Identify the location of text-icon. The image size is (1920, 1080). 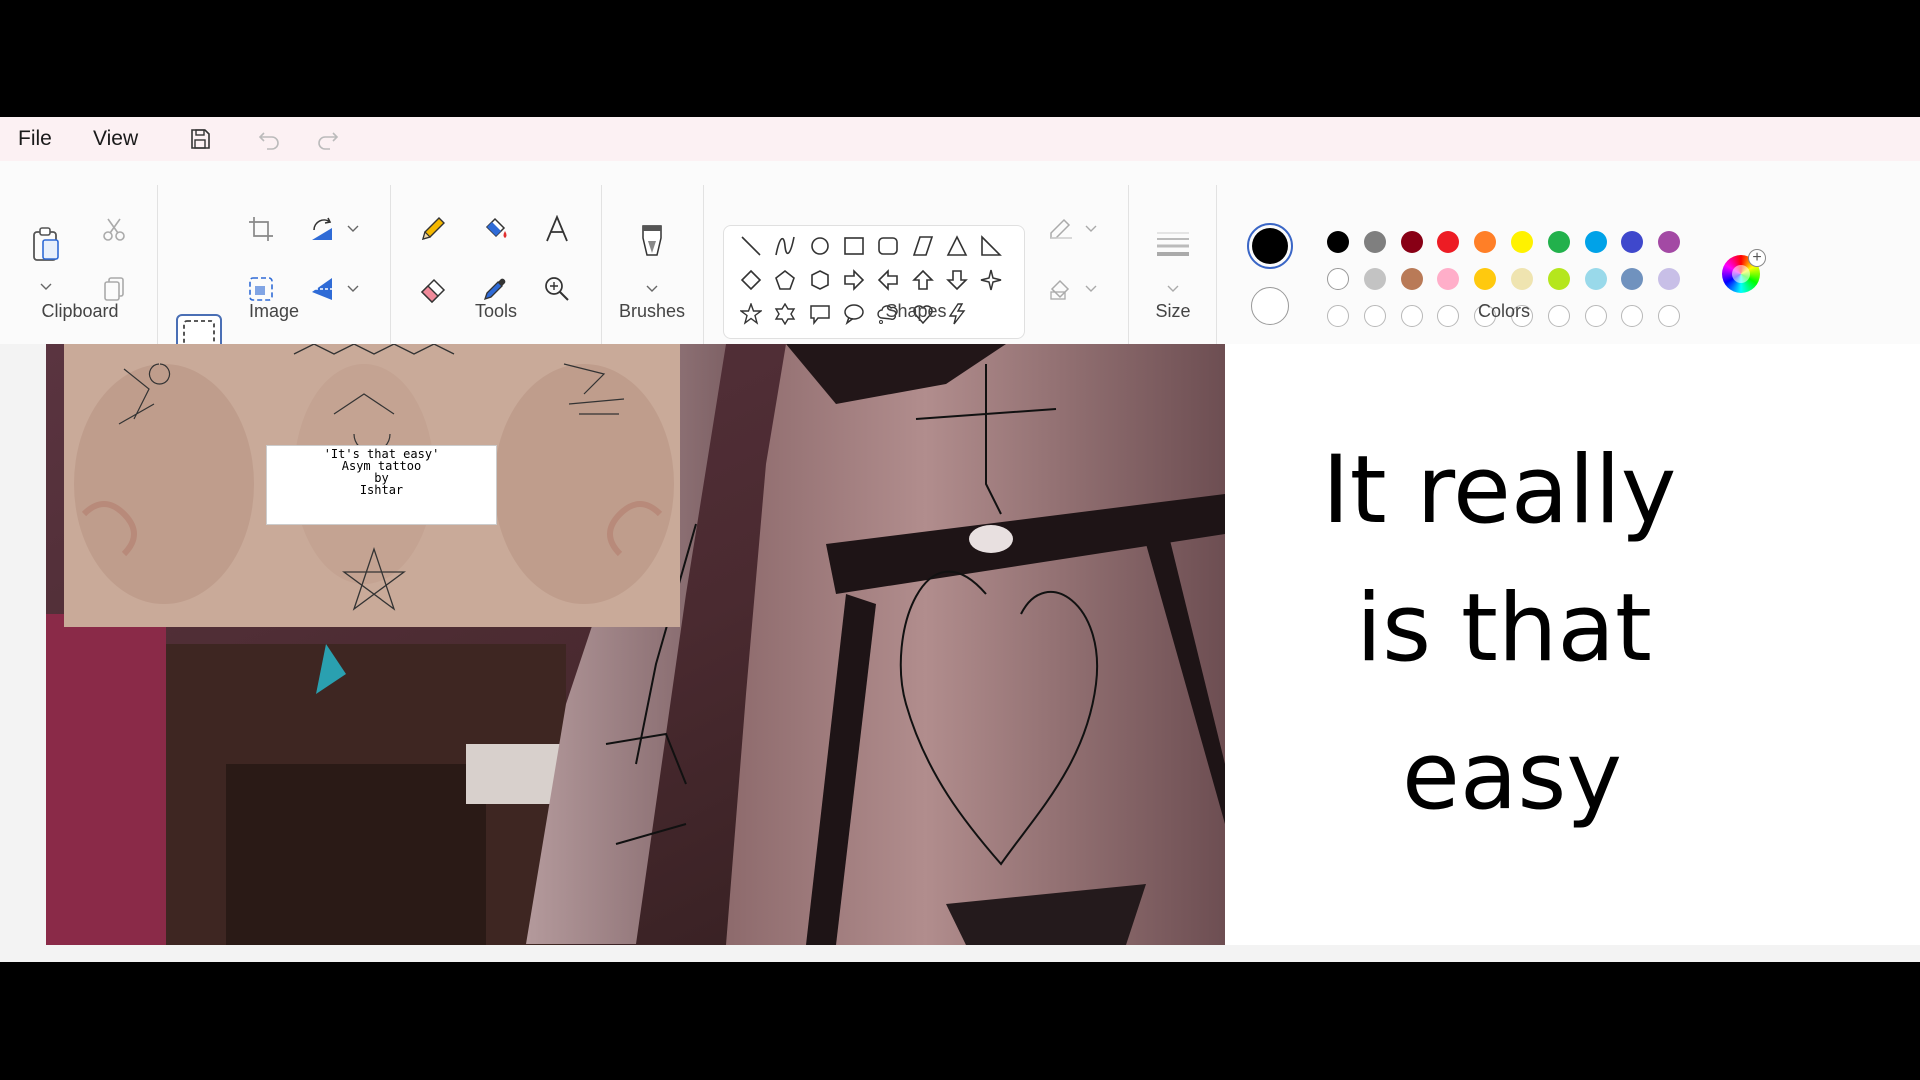
(557, 229).